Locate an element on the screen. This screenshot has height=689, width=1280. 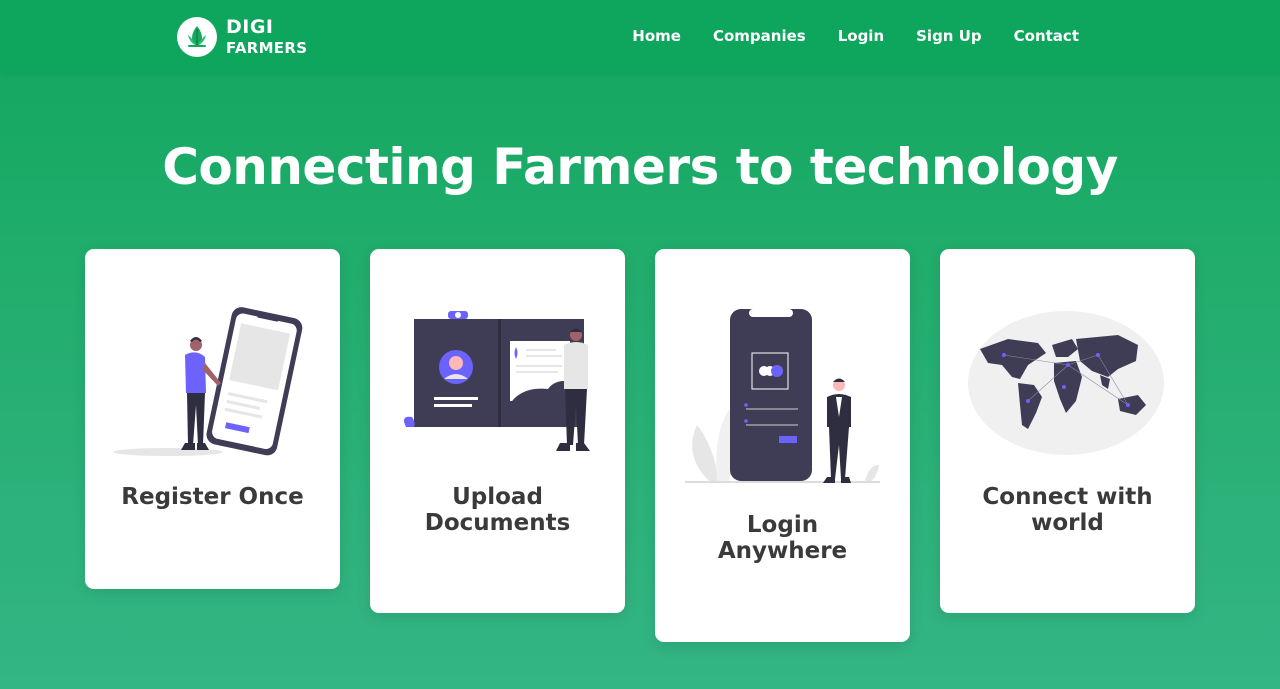
upload-documents-illustration is located at coordinates (497, 381).